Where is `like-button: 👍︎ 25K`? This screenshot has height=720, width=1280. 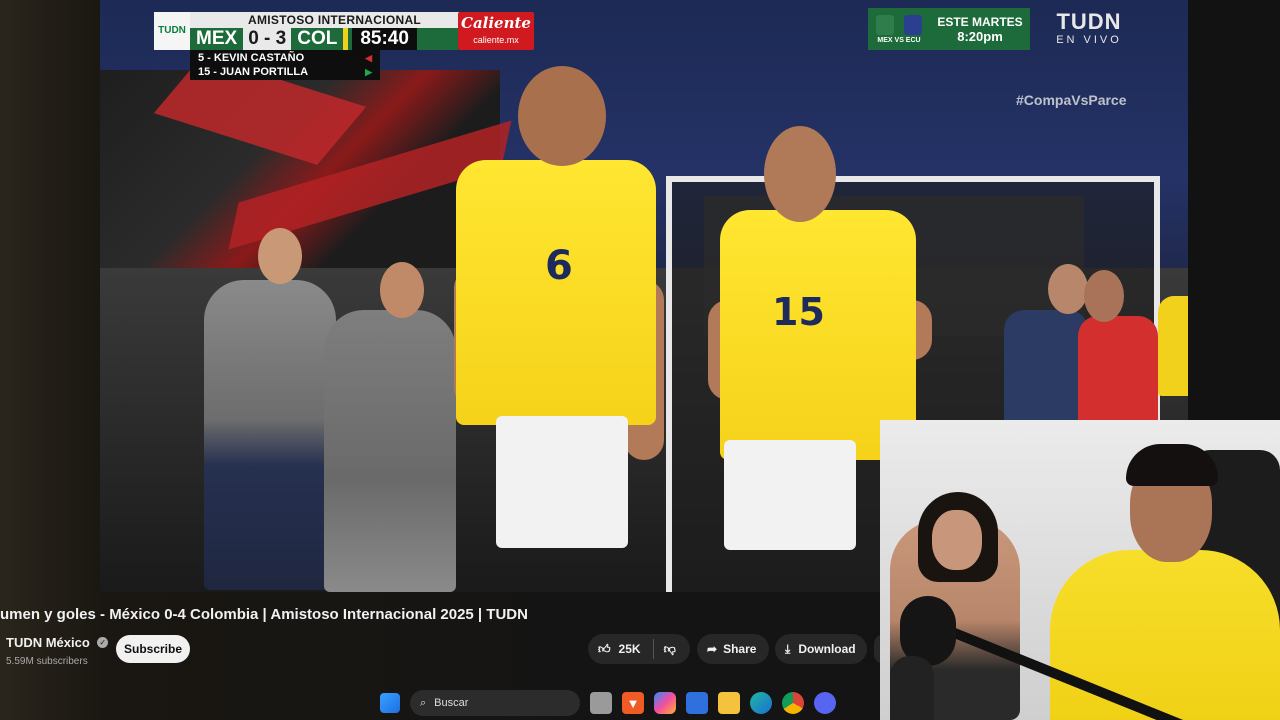 like-button: 👍︎ 25K is located at coordinates (621, 649).